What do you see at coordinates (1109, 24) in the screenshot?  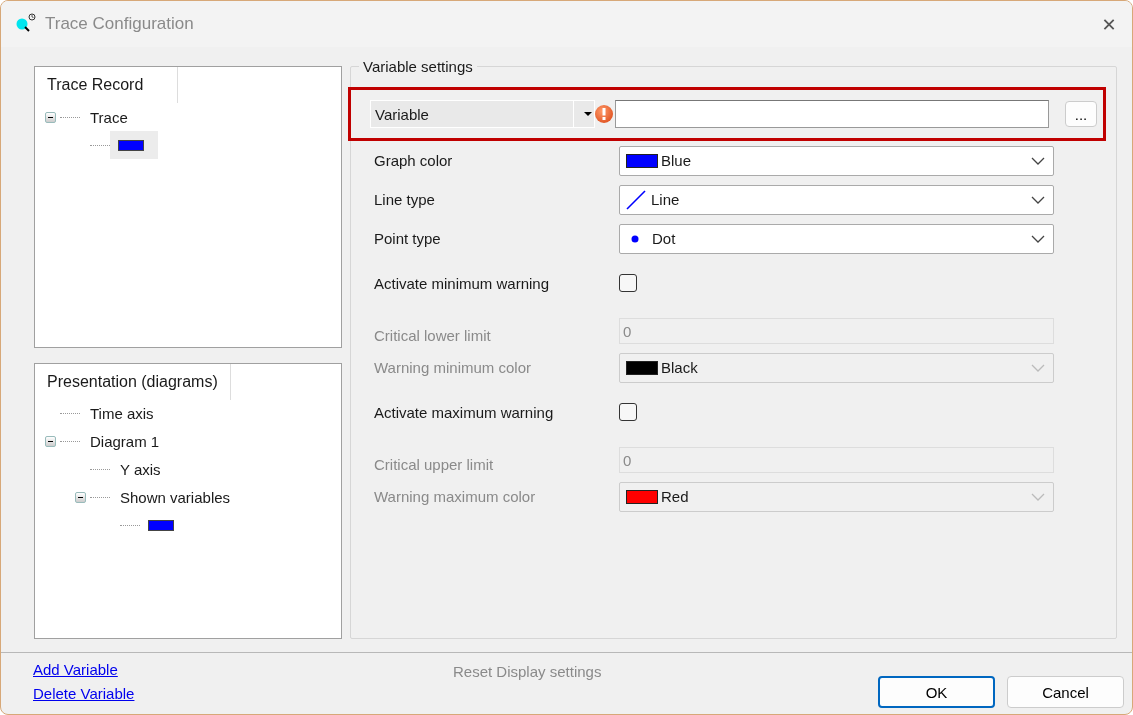 I see `close-button: ✕` at bounding box center [1109, 24].